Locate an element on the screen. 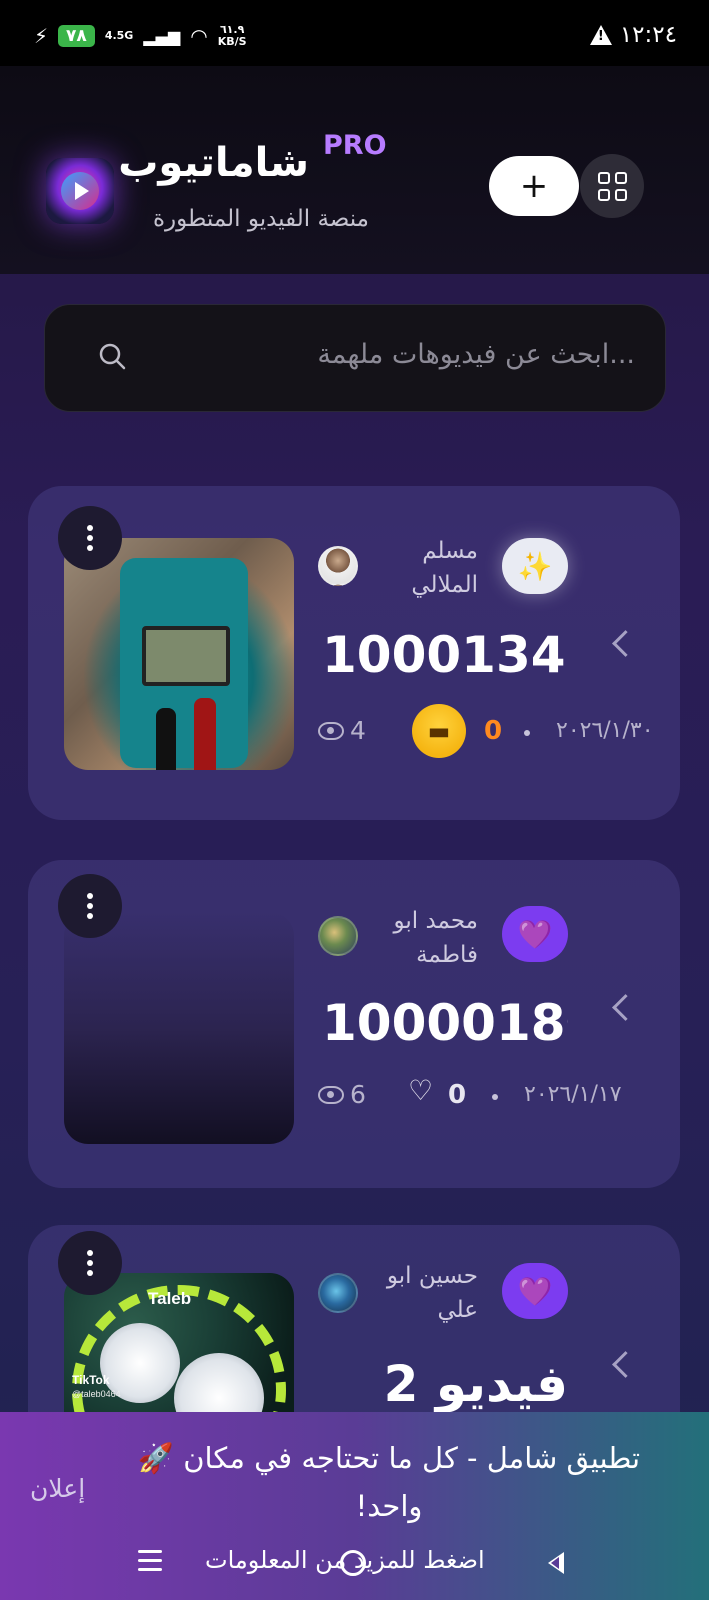  angry-face-icon: ▬ is located at coordinates (439, 731).